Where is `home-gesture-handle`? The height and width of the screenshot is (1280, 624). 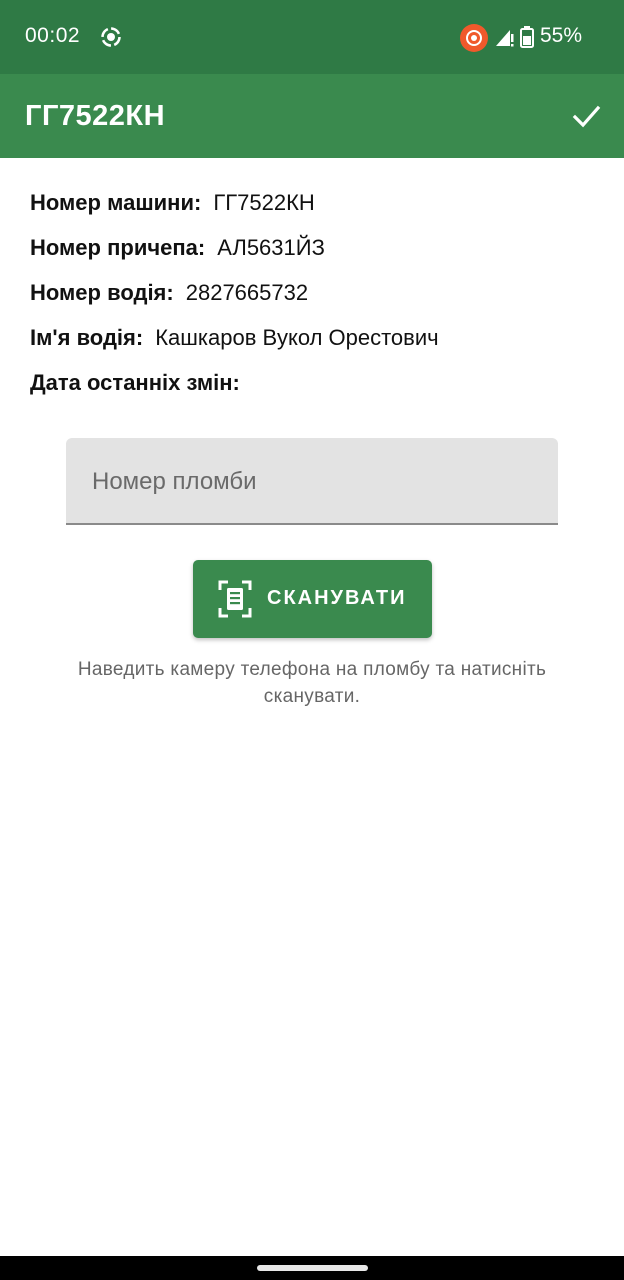 home-gesture-handle is located at coordinates (312, 1268).